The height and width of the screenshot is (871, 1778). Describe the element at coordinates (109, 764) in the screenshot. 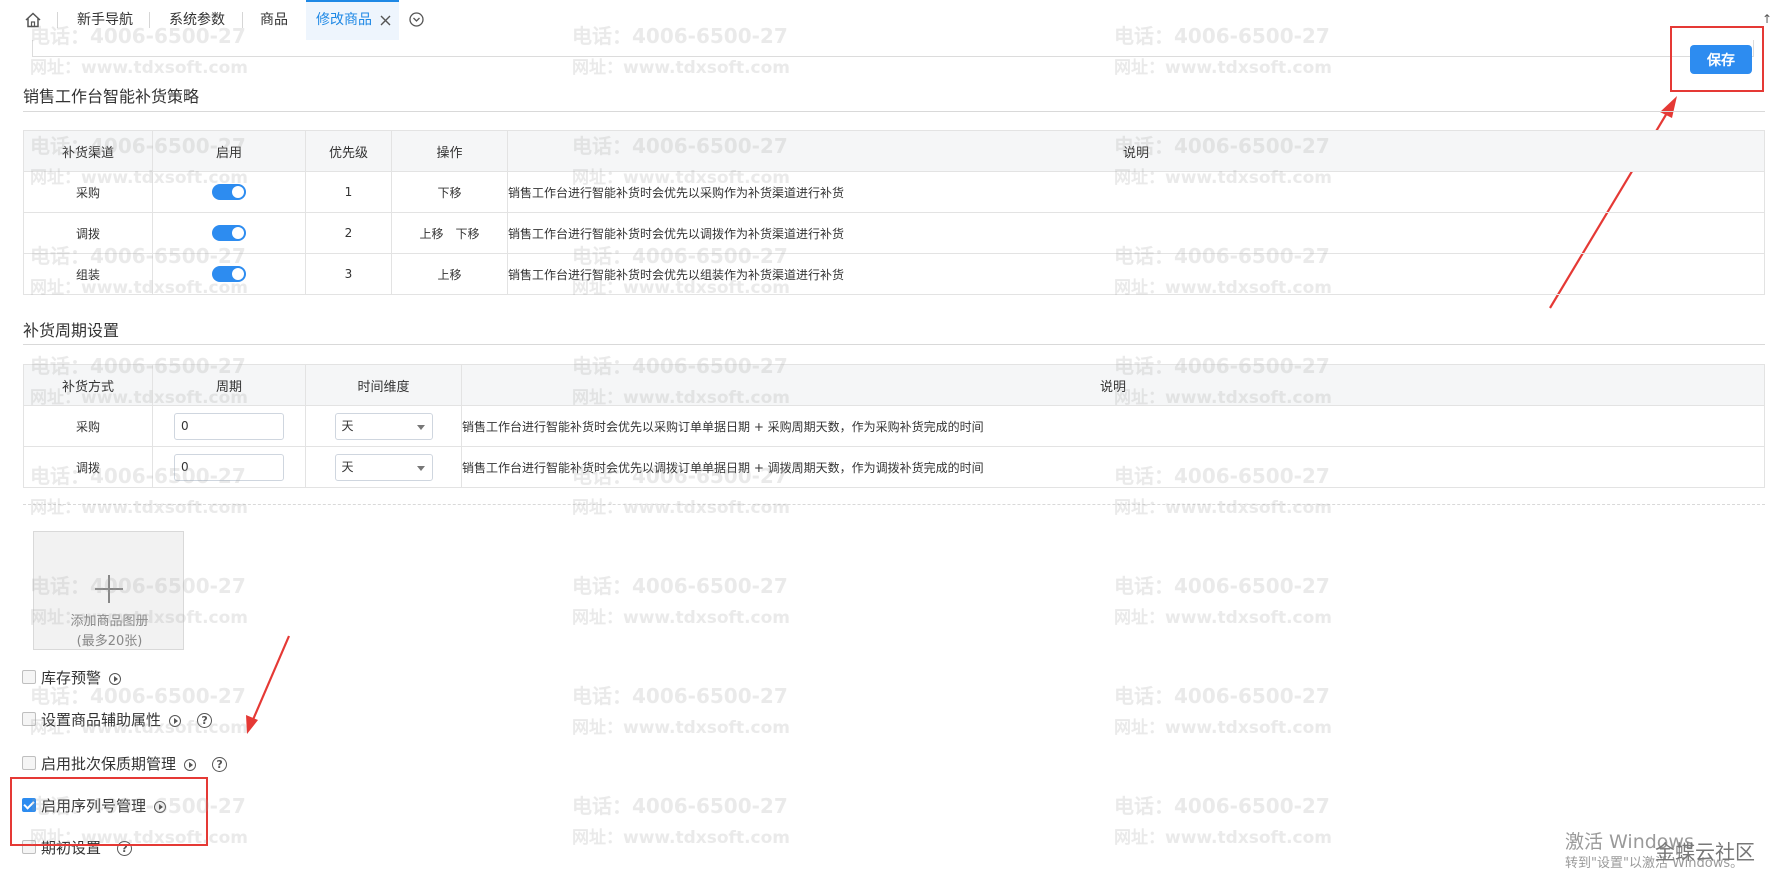

I see `option-label: 启用批次保质期管理` at that location.